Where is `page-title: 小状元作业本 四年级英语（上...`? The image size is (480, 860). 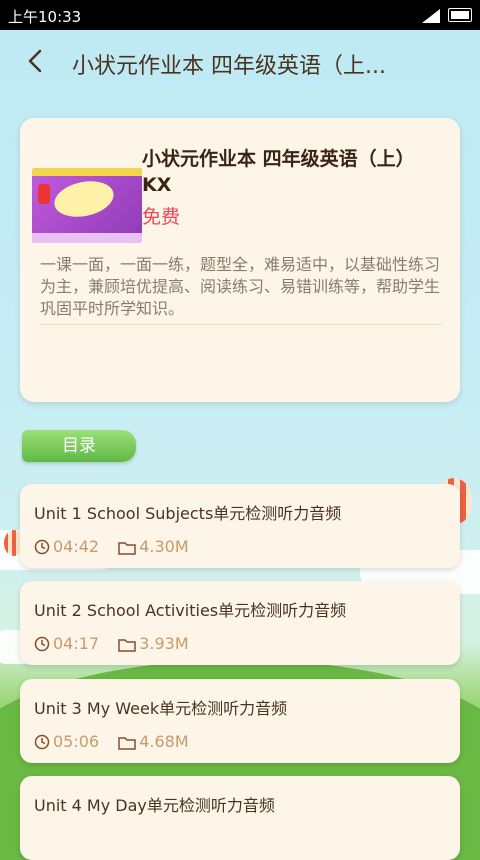 page-title: 小状元作业本 四年级英语（上... is located at coordinates (229, 66).